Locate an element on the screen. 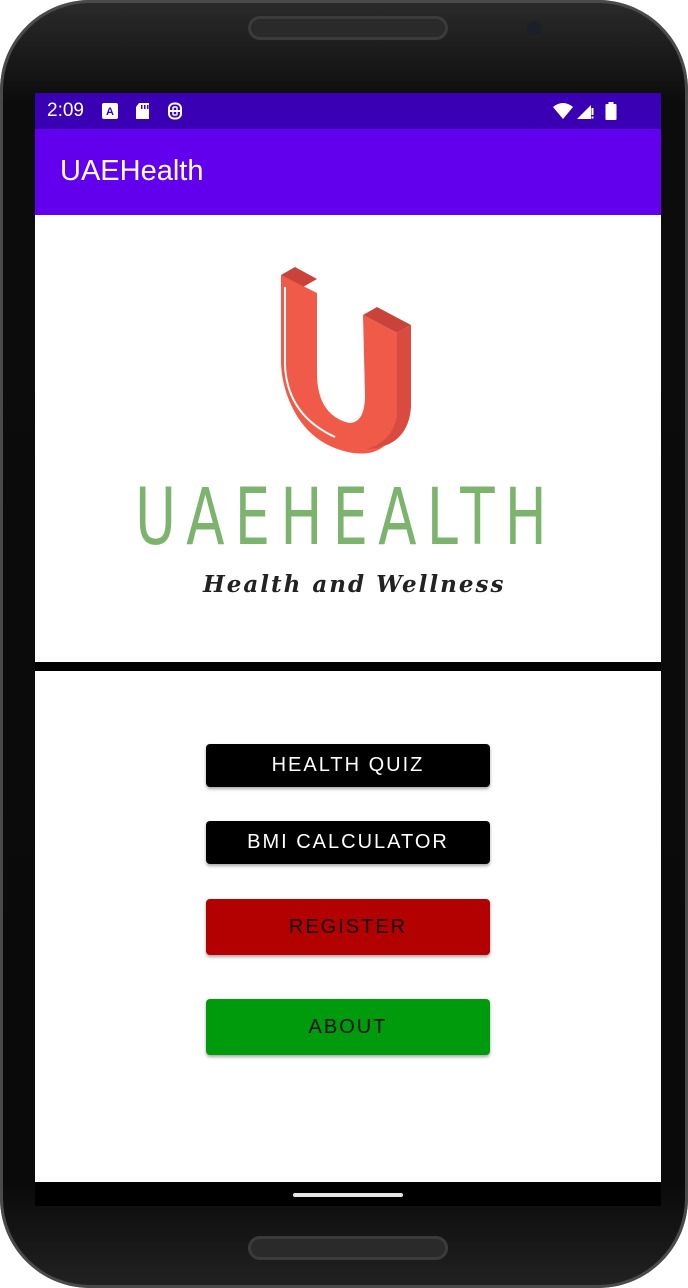  about-button: ABOUT is located at coordinates (348, 1027).